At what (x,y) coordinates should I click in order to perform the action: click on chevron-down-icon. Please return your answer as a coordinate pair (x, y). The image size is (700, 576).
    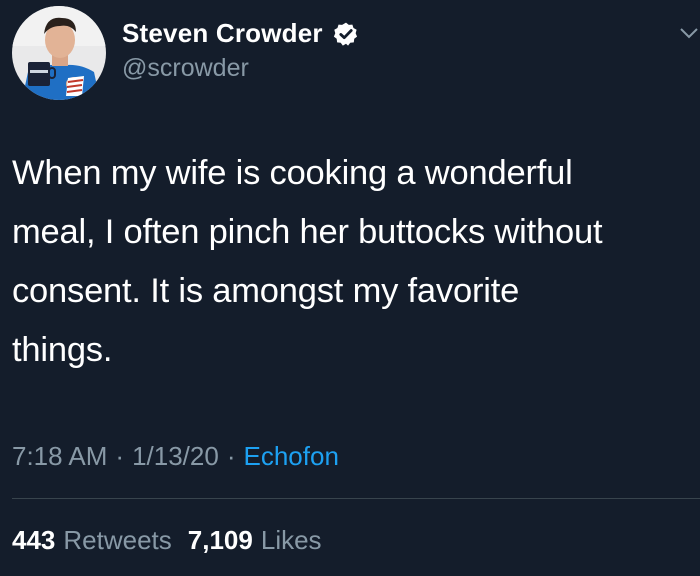
    Looking at the image, I should click on (689, 33).